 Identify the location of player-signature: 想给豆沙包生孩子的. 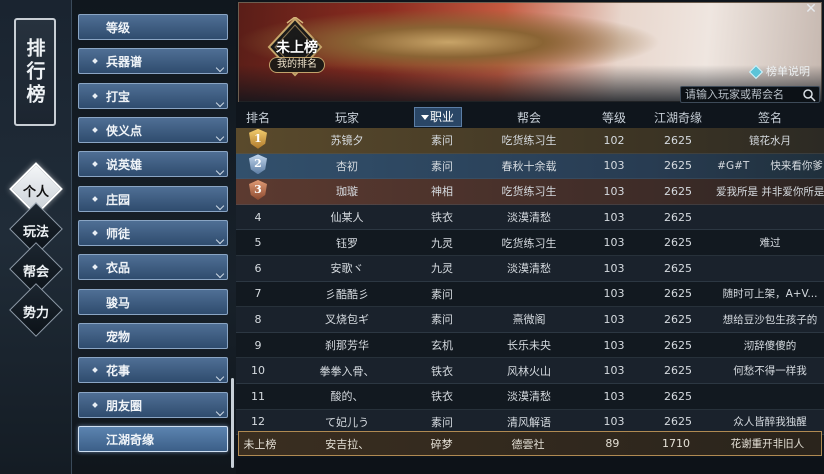
(770, 319).